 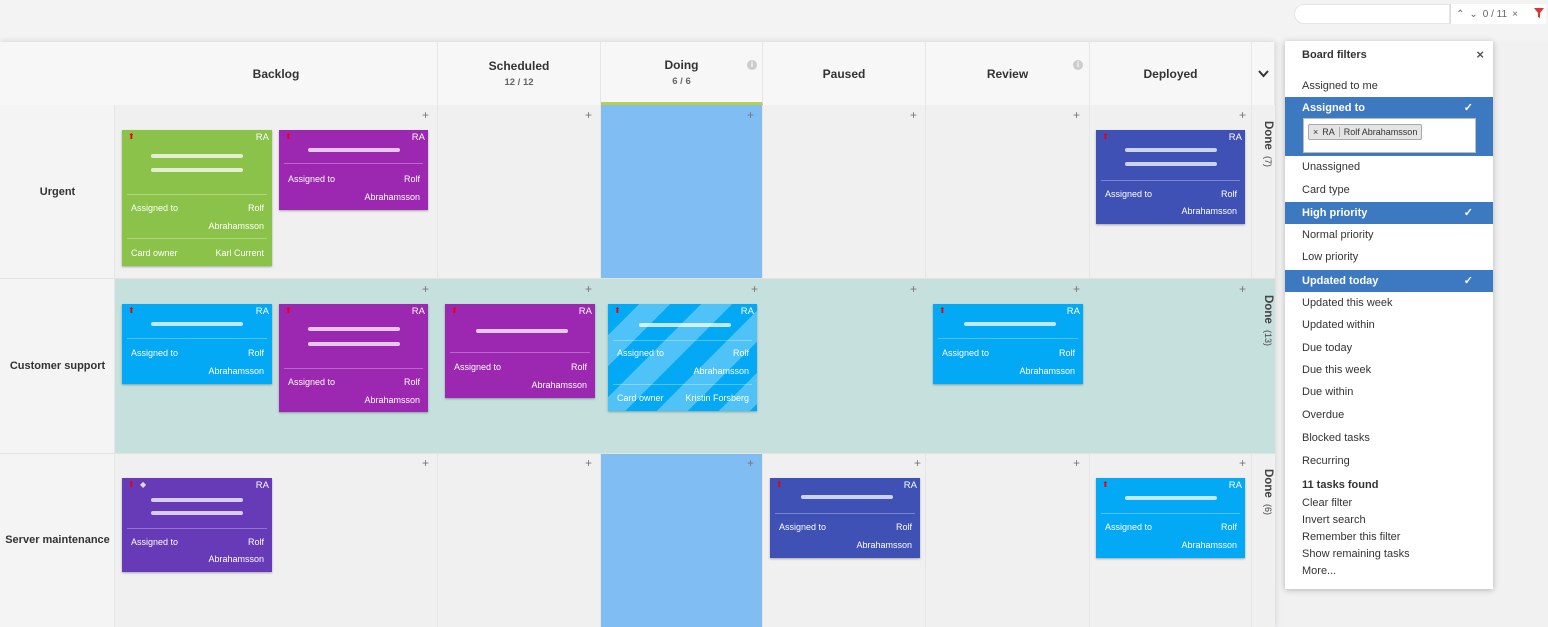 What do you see at coordinates (519, 66) in the screenshot?
I see `column-title: Scheduled` at bounding box center [519, 66].